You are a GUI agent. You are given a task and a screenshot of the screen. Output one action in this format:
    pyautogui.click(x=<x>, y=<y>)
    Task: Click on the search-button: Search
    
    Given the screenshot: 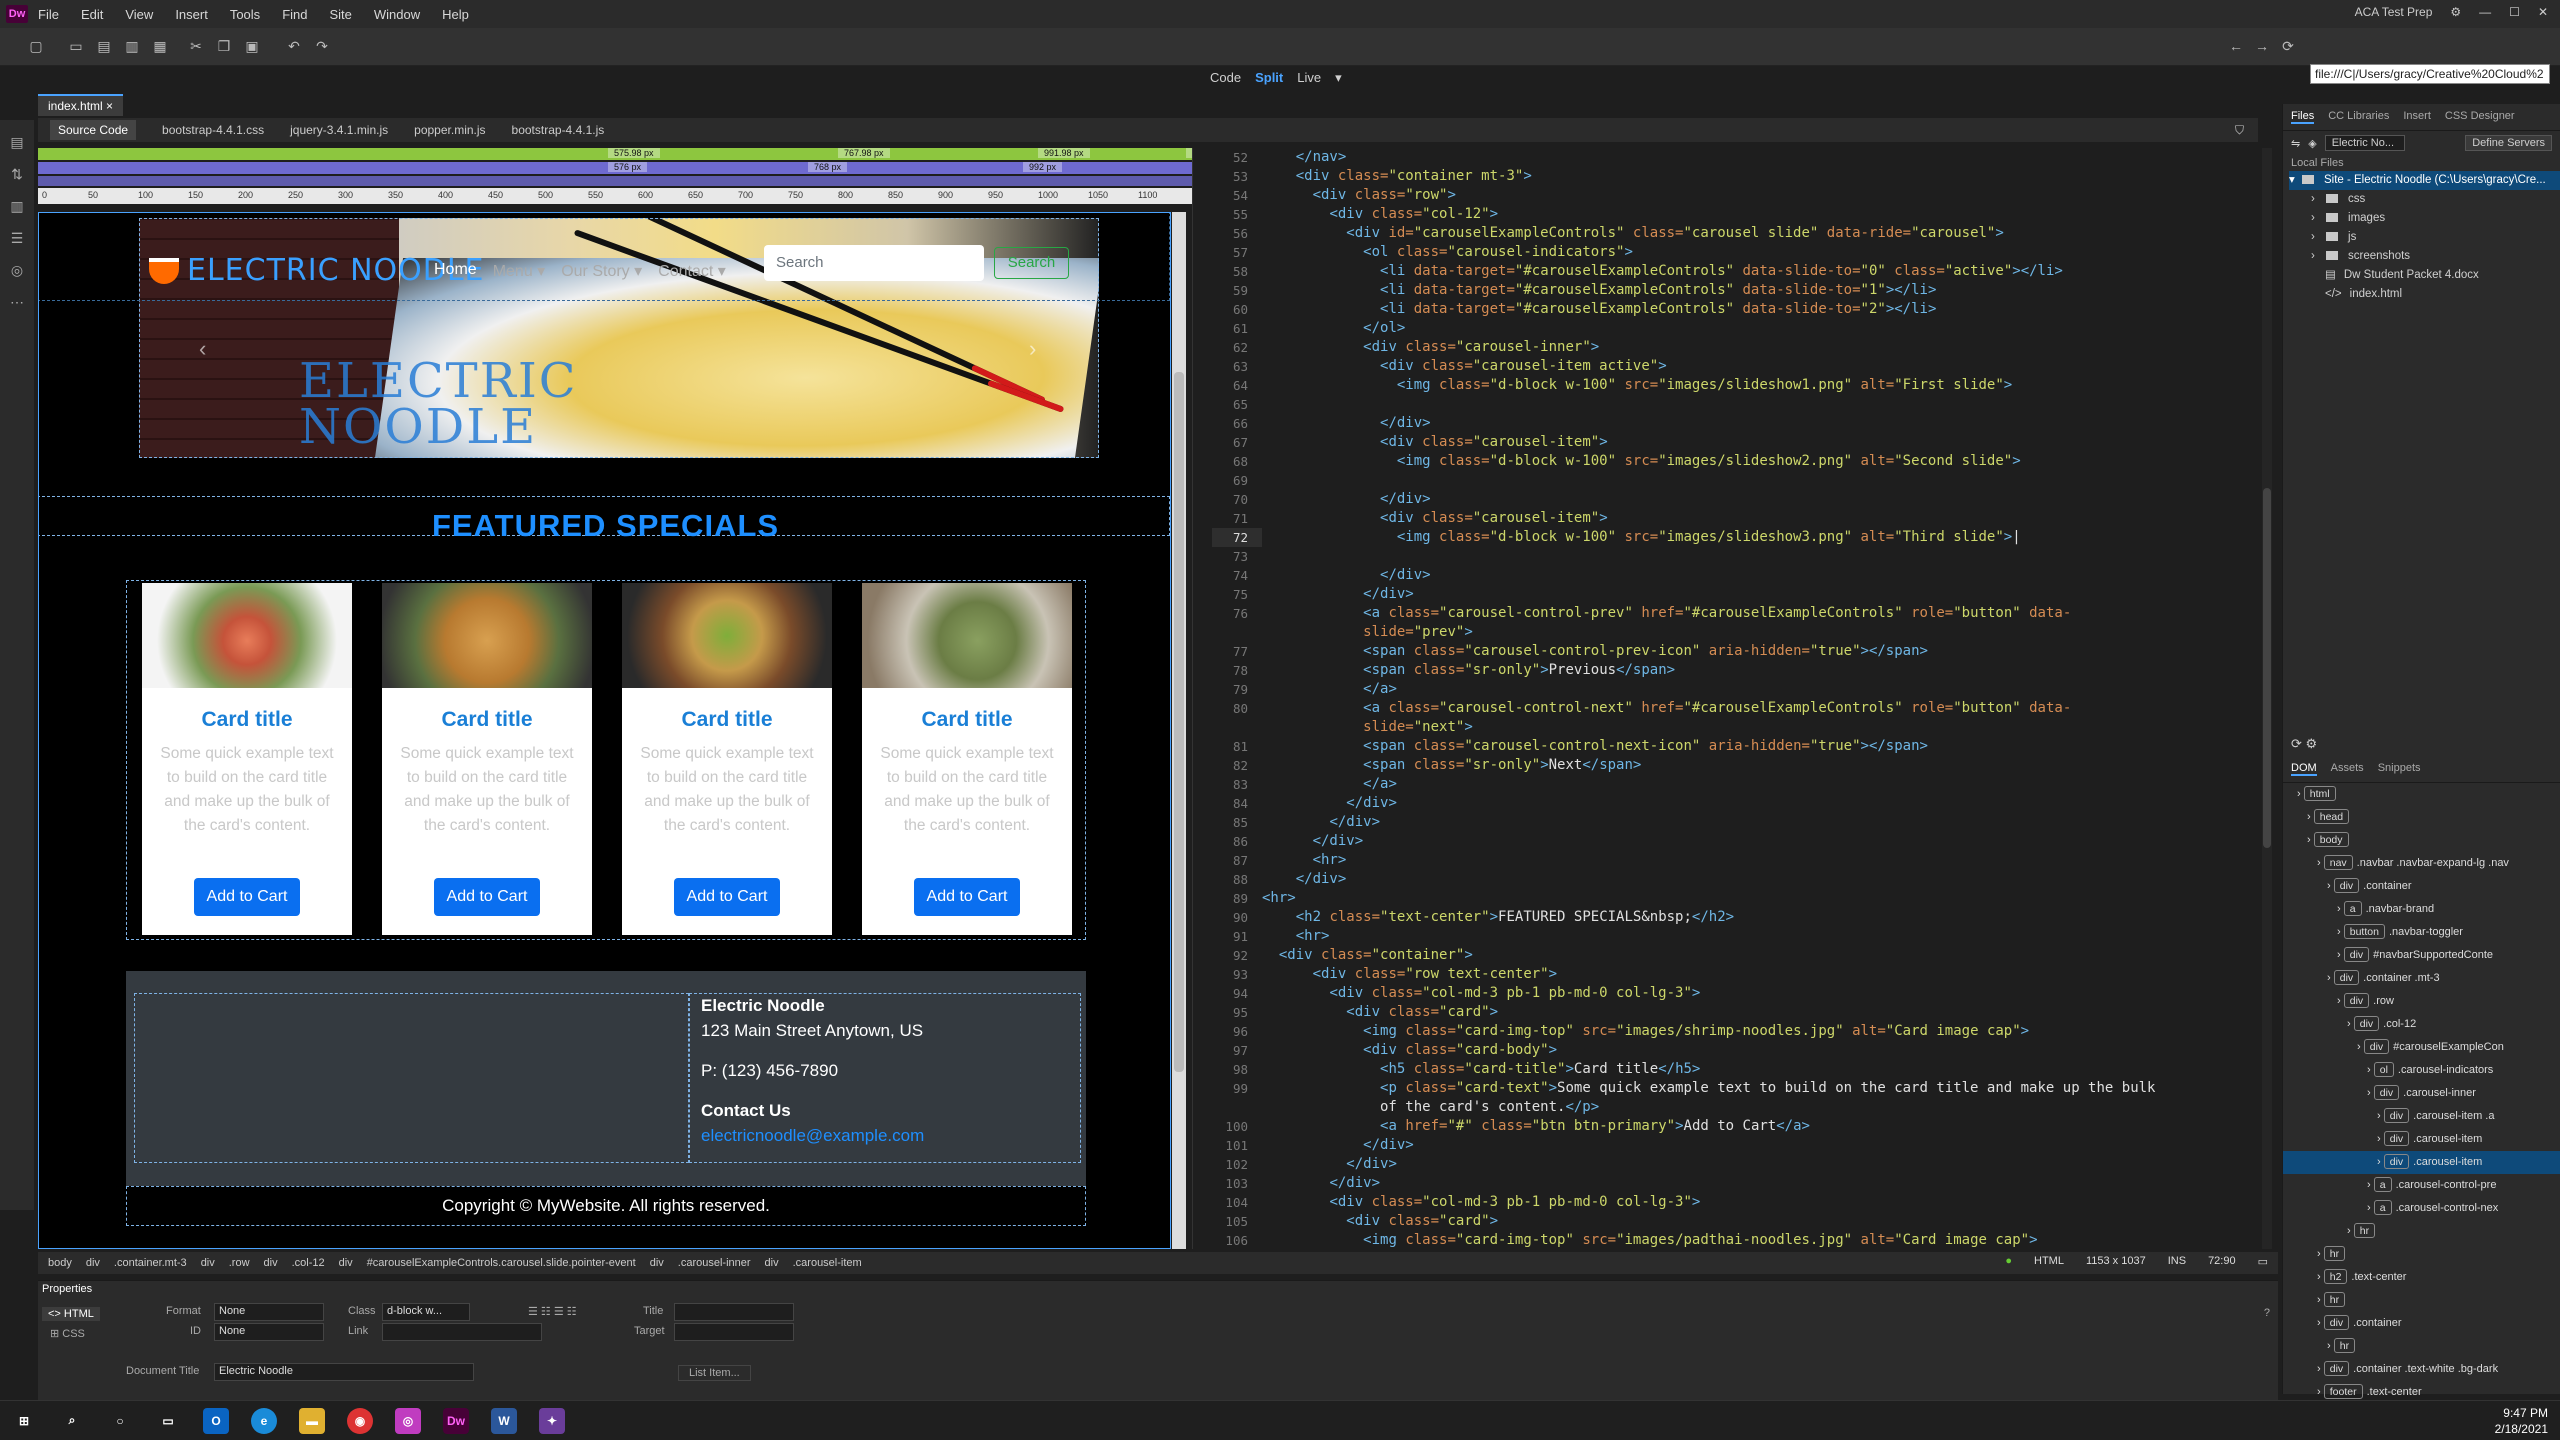 What is the action you would take?
    pyautogui.click(x=1031, y=263)
    